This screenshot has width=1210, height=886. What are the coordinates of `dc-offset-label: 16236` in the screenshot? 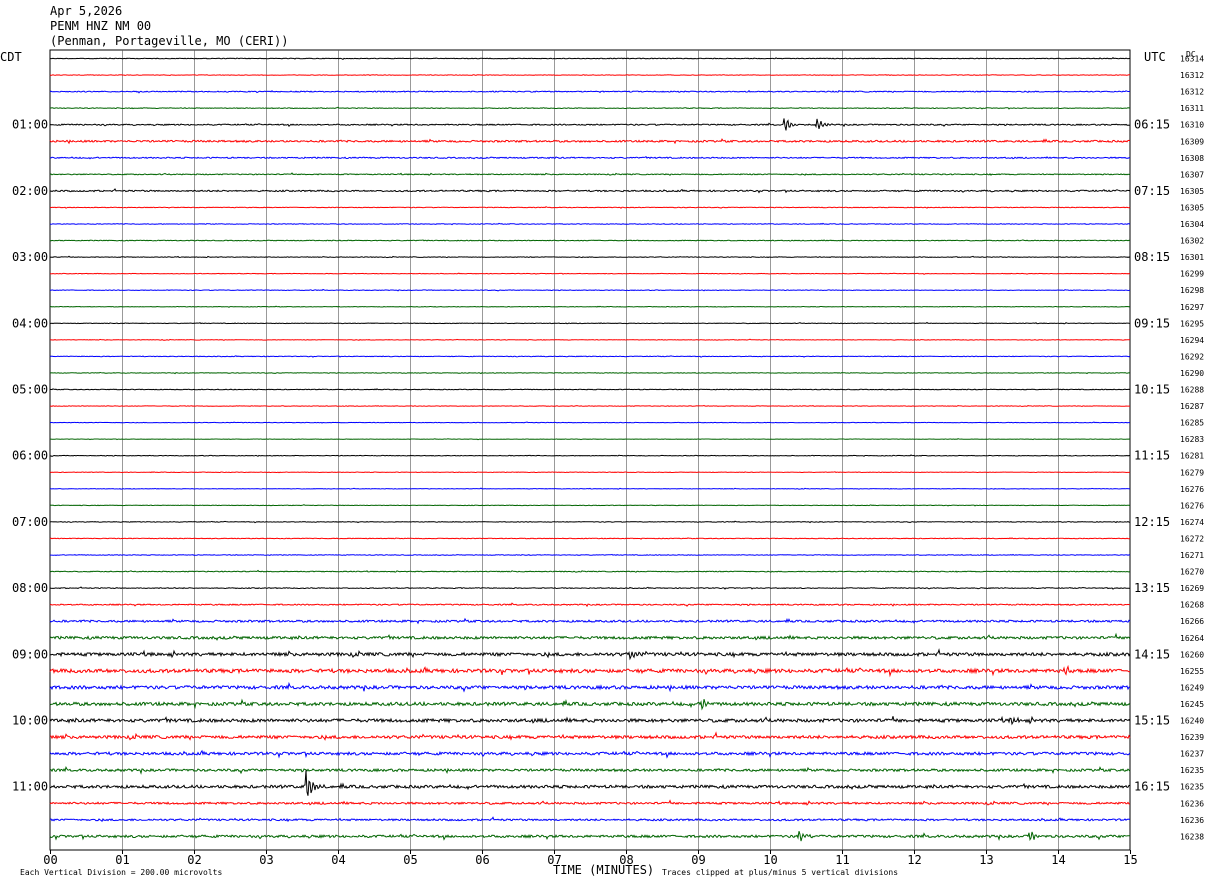 It's located at (1192, 803).